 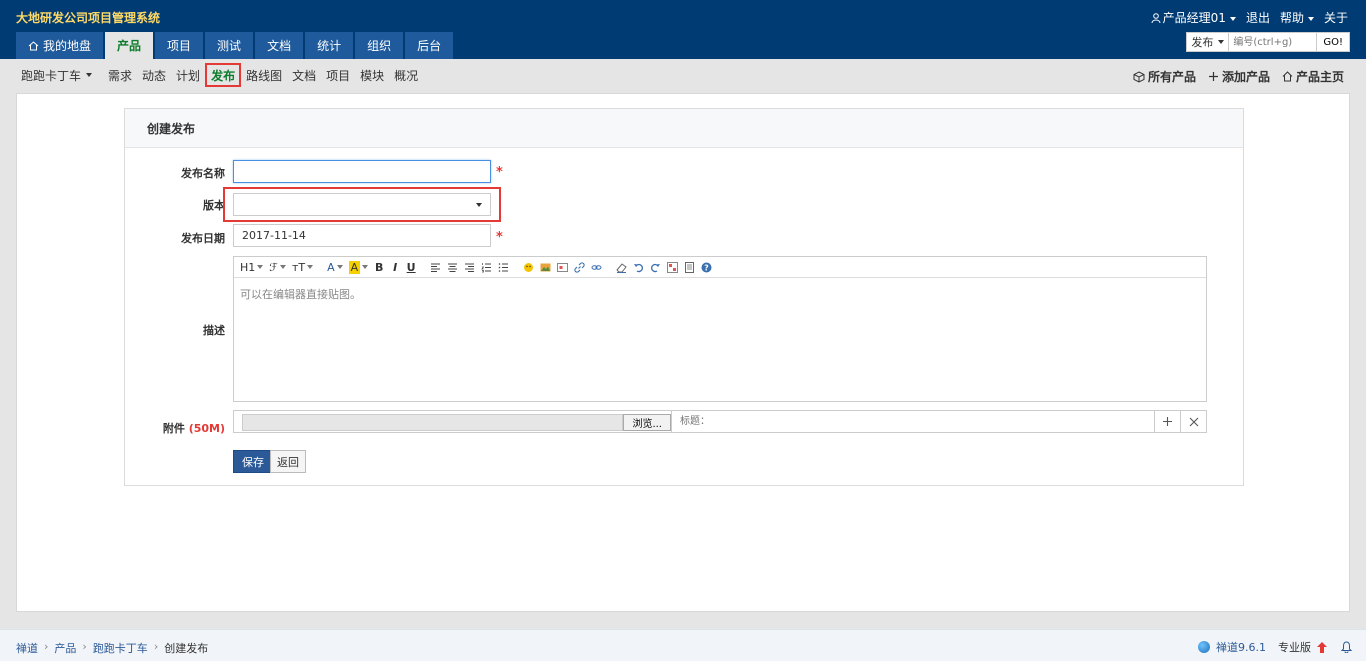 What do you see at coordinates (88, 18) in the screenshot?
I see `app-title: 大地研发公司项目管理系统` at bounding box center [88, 18].